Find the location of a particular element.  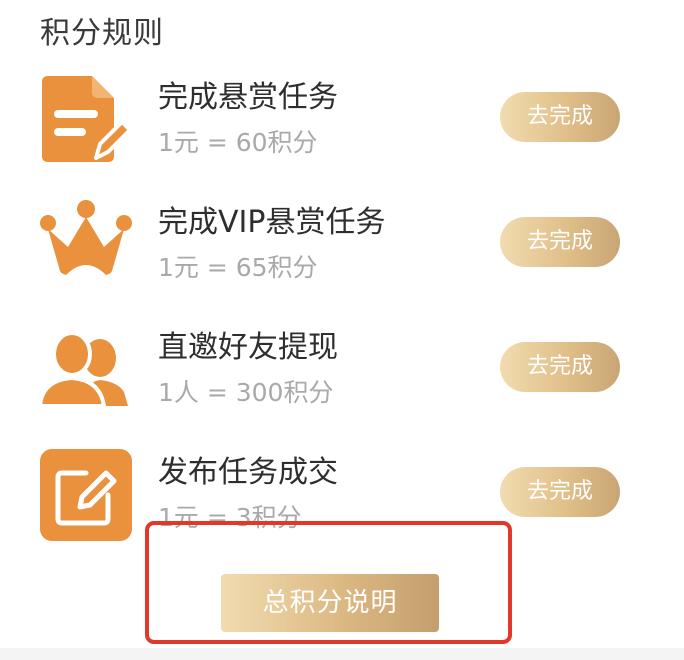

rule-title: 完成悬赏任务 is located at coordinates (248, 97).